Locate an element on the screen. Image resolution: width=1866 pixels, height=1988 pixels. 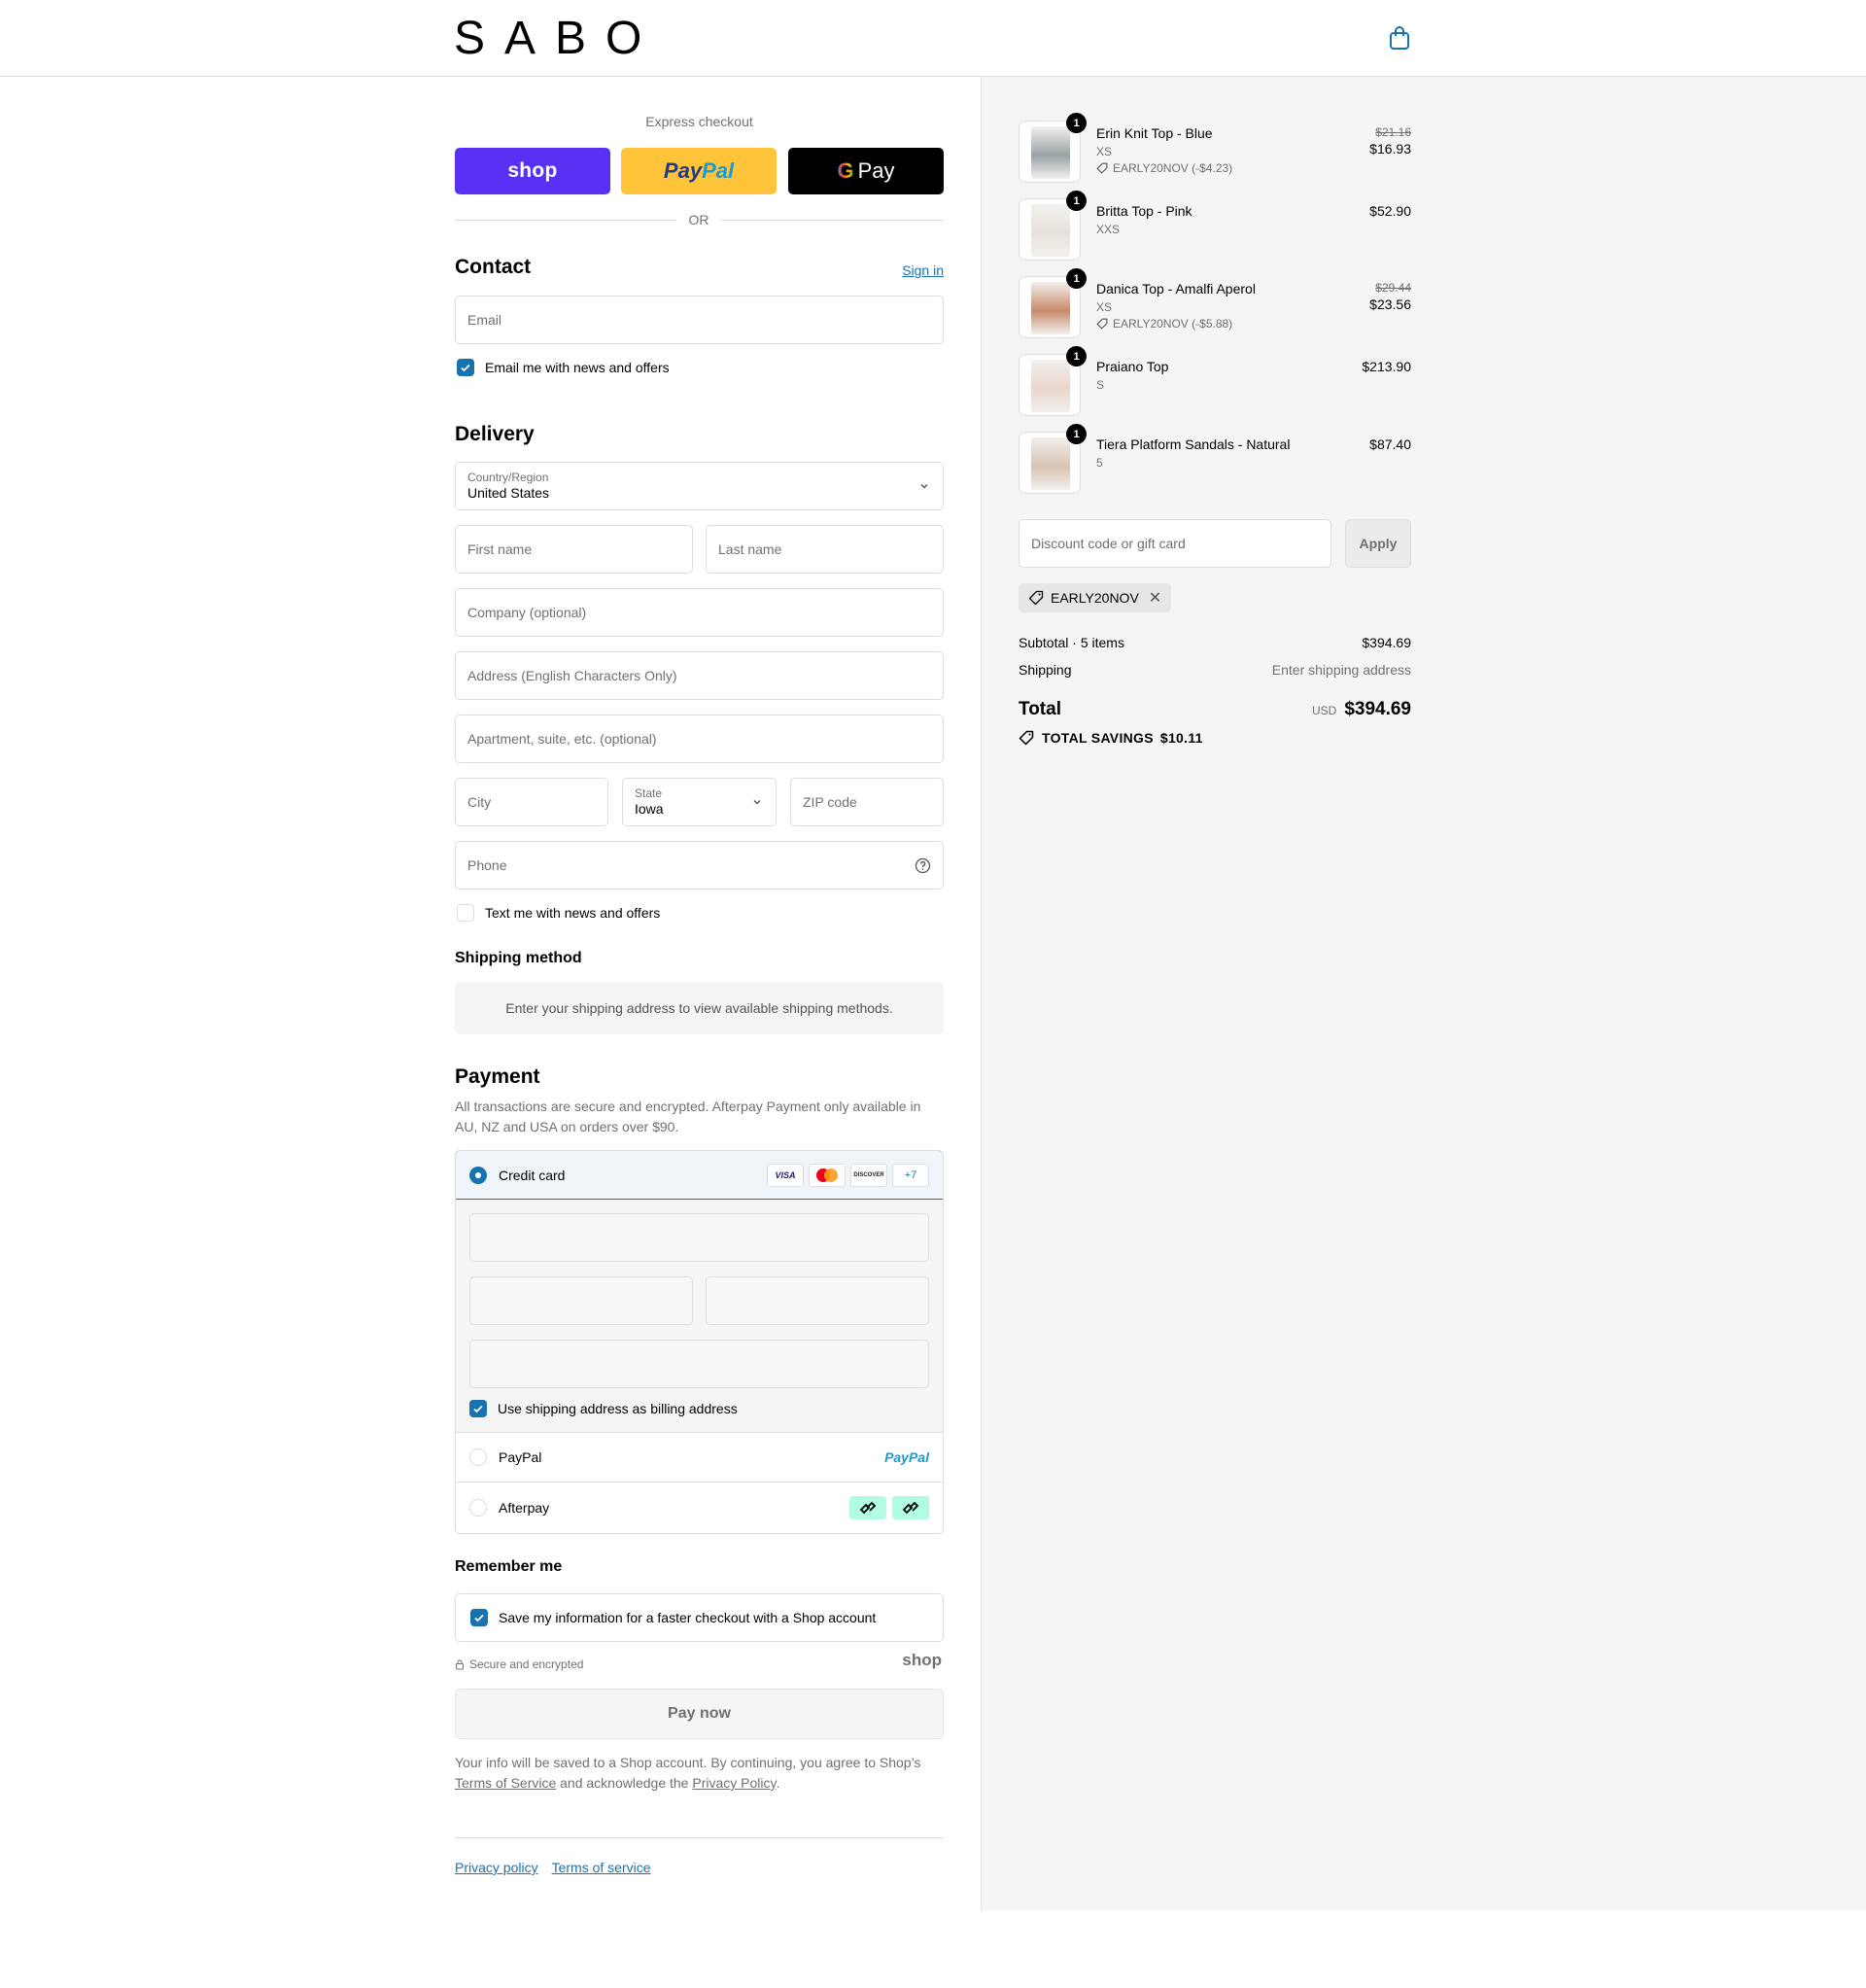
shipping-method-heading: Shipping method is located at coordinates (518, 958).